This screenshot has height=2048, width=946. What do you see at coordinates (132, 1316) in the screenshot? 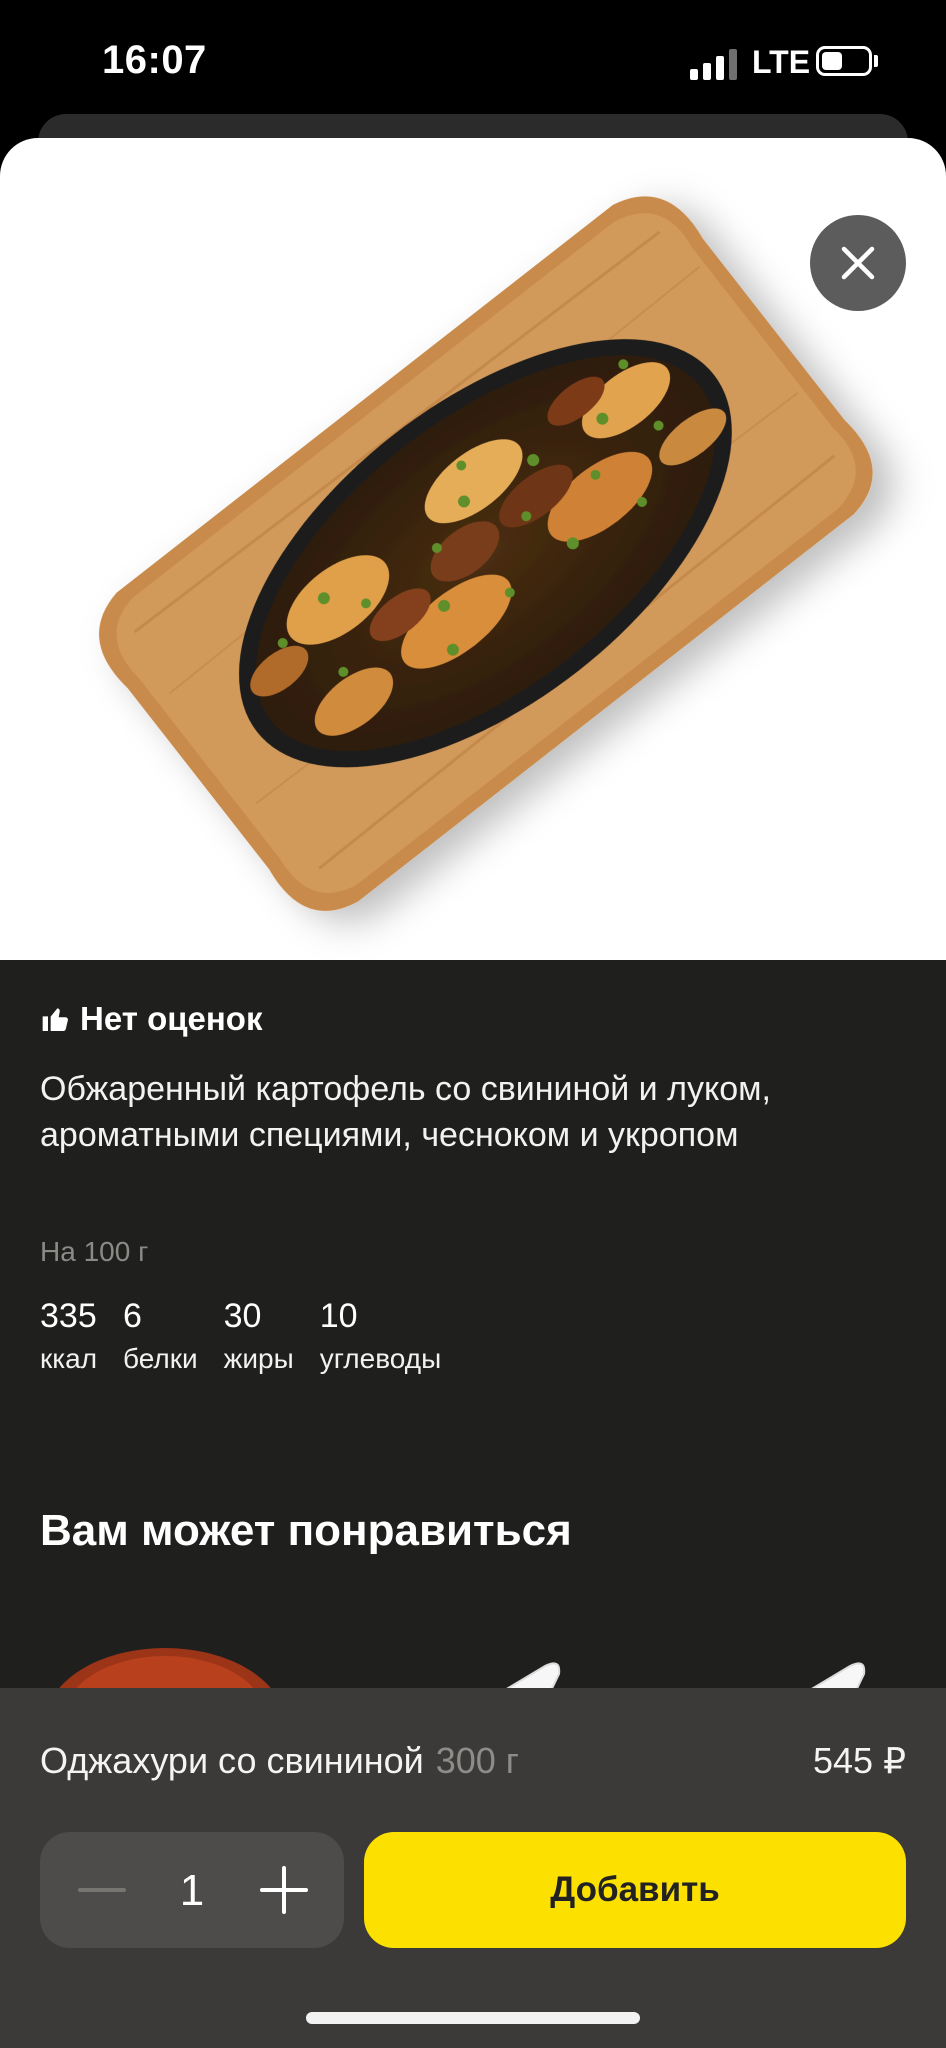
I see `nutrient-value: 6` at bounding box center [132, 1316].